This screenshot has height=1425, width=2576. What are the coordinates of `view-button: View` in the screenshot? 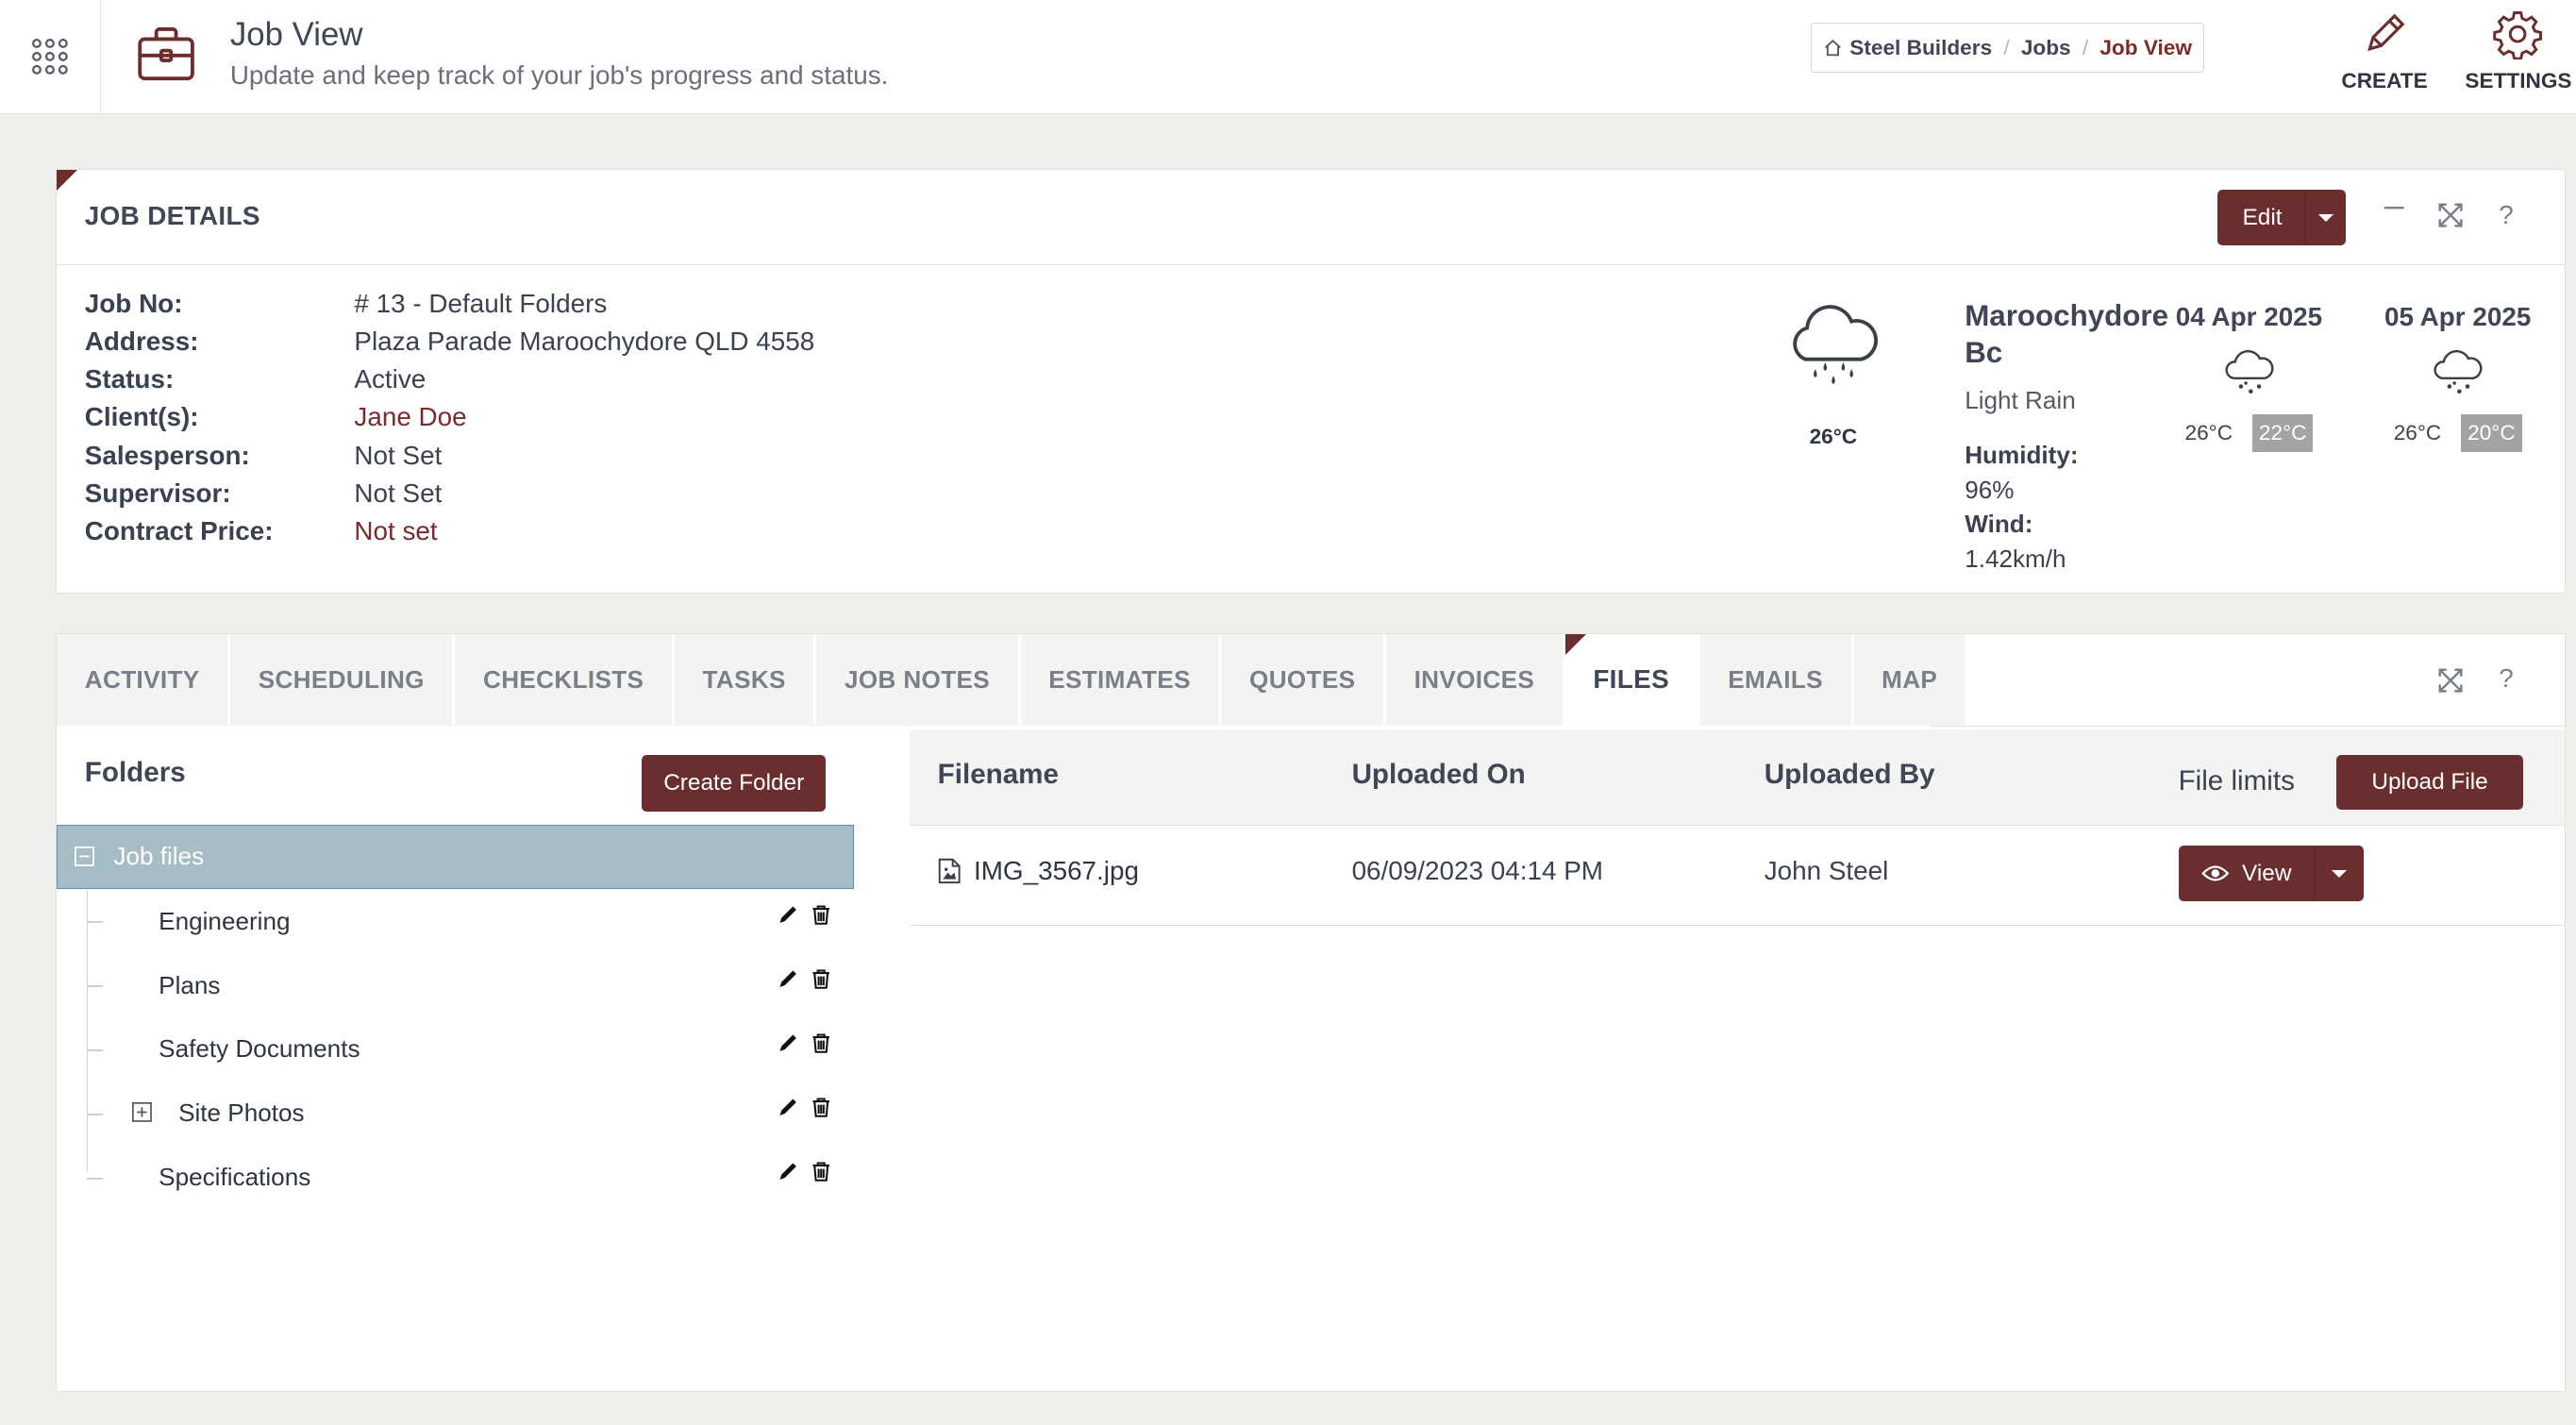 It's located at (2247, 874).